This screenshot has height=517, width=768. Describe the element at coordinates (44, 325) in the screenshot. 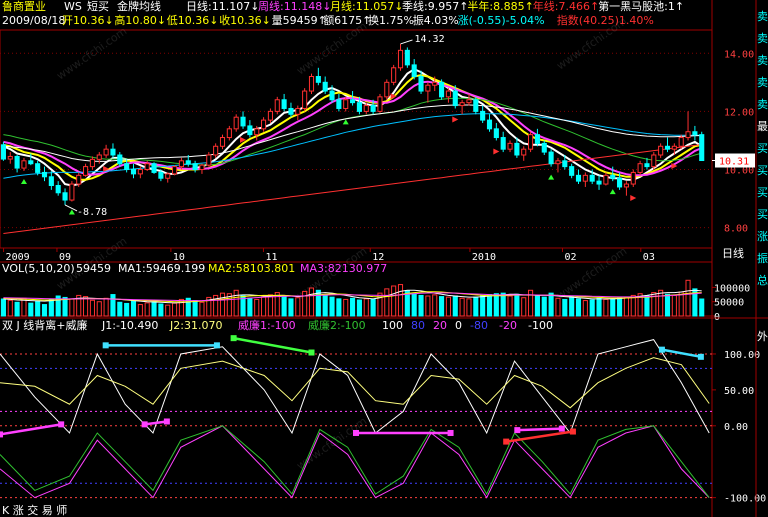

I see `indicator-title: 双 J 线背离+威廉` at that location.